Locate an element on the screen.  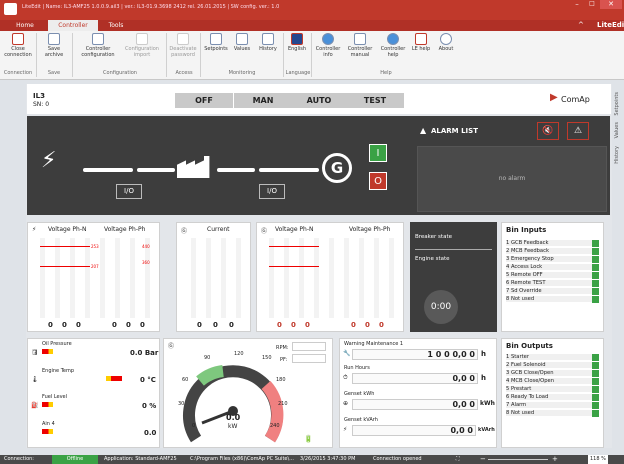
bin-output-6-led is located at coordinates (595, 397).